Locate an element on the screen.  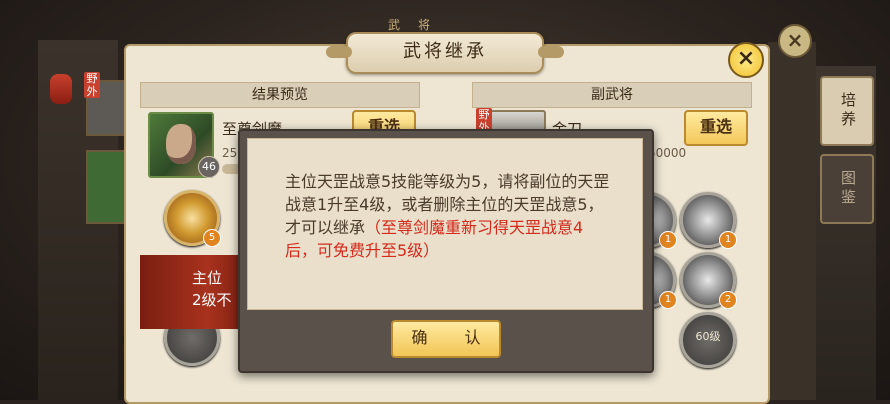
panel-title: 武将继承 is located at coordinates (445, 53).